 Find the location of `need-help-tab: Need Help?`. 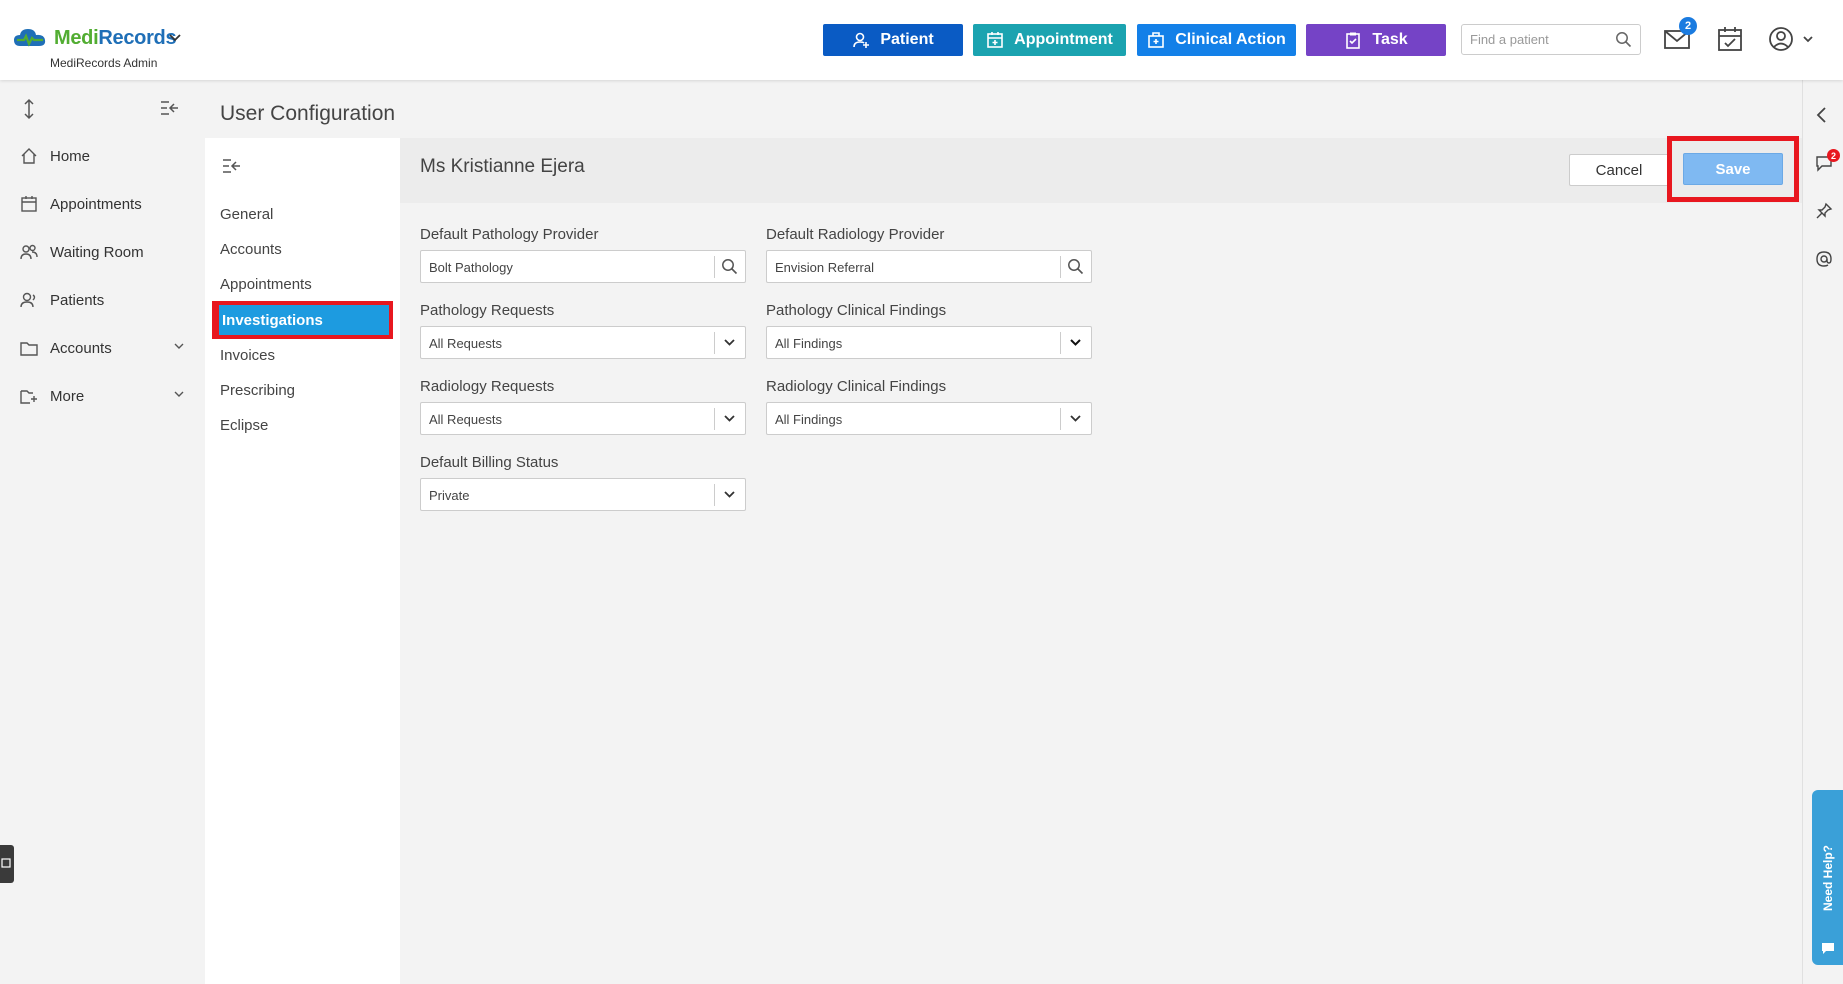

need-help-tab: Need Help? is located at coordinates (1827, 877).